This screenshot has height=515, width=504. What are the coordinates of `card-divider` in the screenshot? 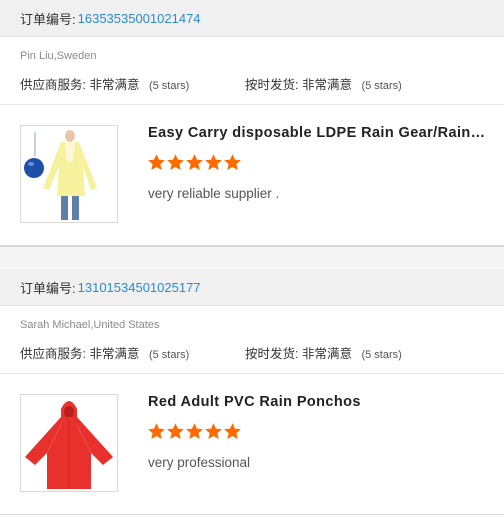 It's located at (252, 257).